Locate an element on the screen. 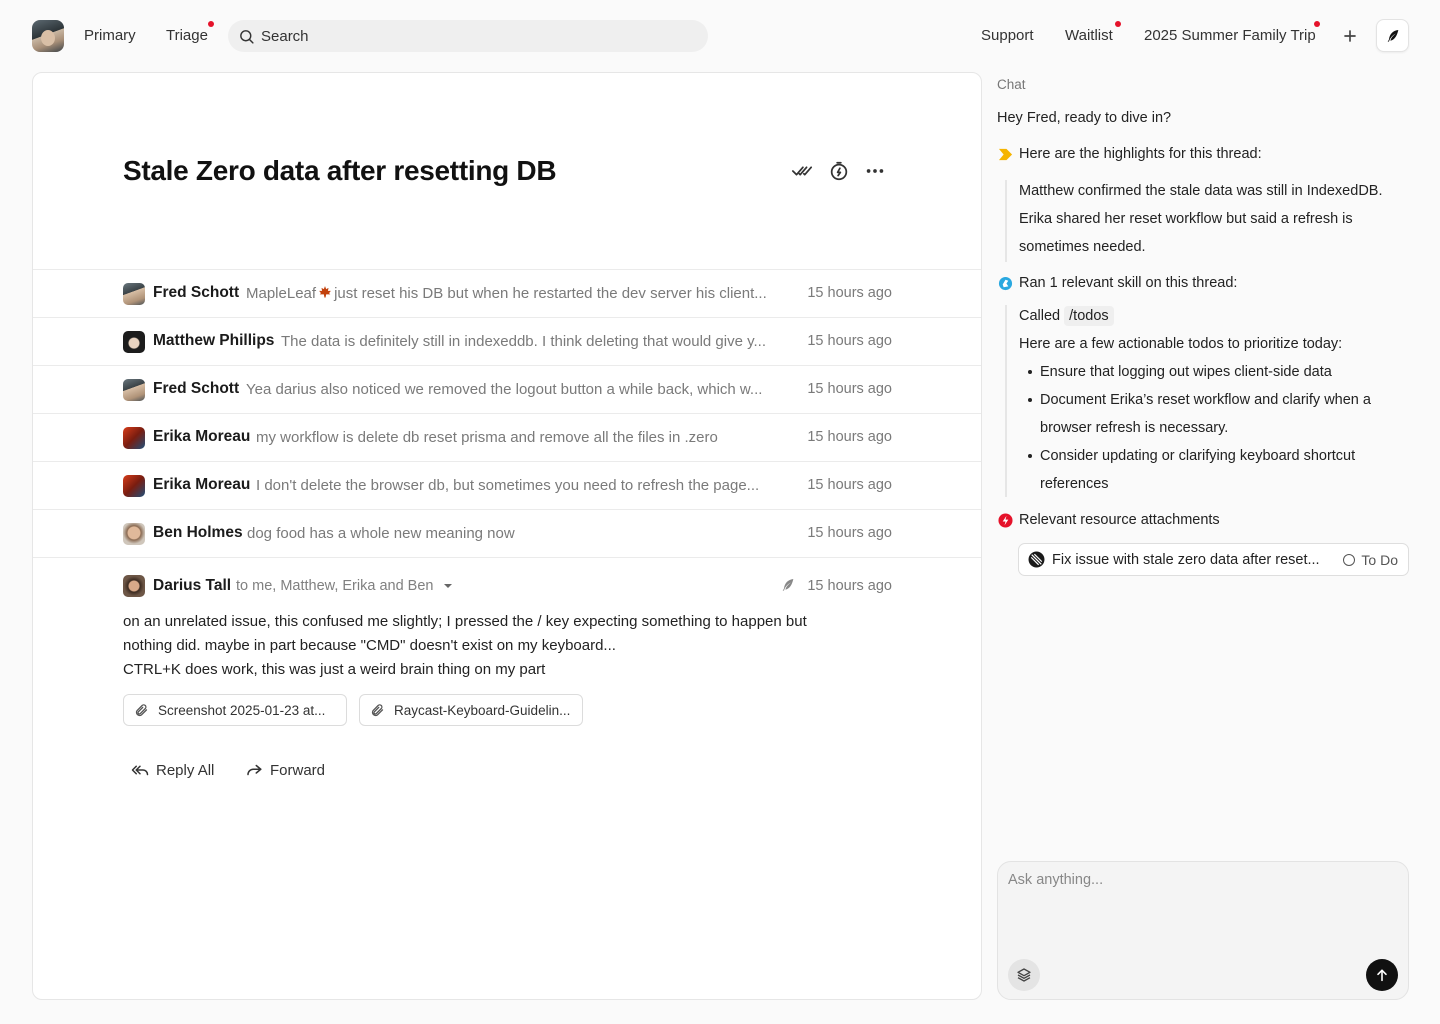  chevron-down-icon is located at coordinates (448, 586).